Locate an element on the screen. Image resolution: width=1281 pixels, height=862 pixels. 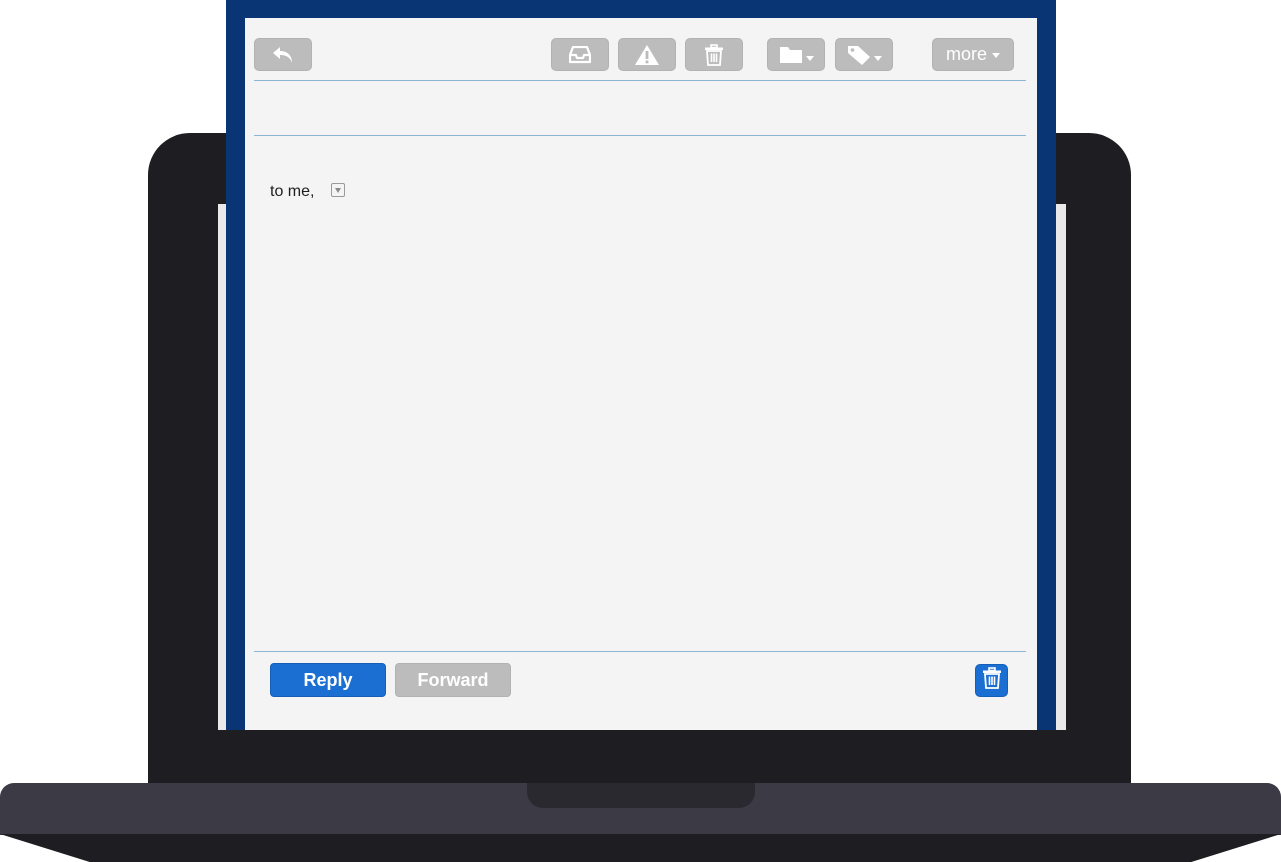
spam-button is located at coordinates (647, 54).